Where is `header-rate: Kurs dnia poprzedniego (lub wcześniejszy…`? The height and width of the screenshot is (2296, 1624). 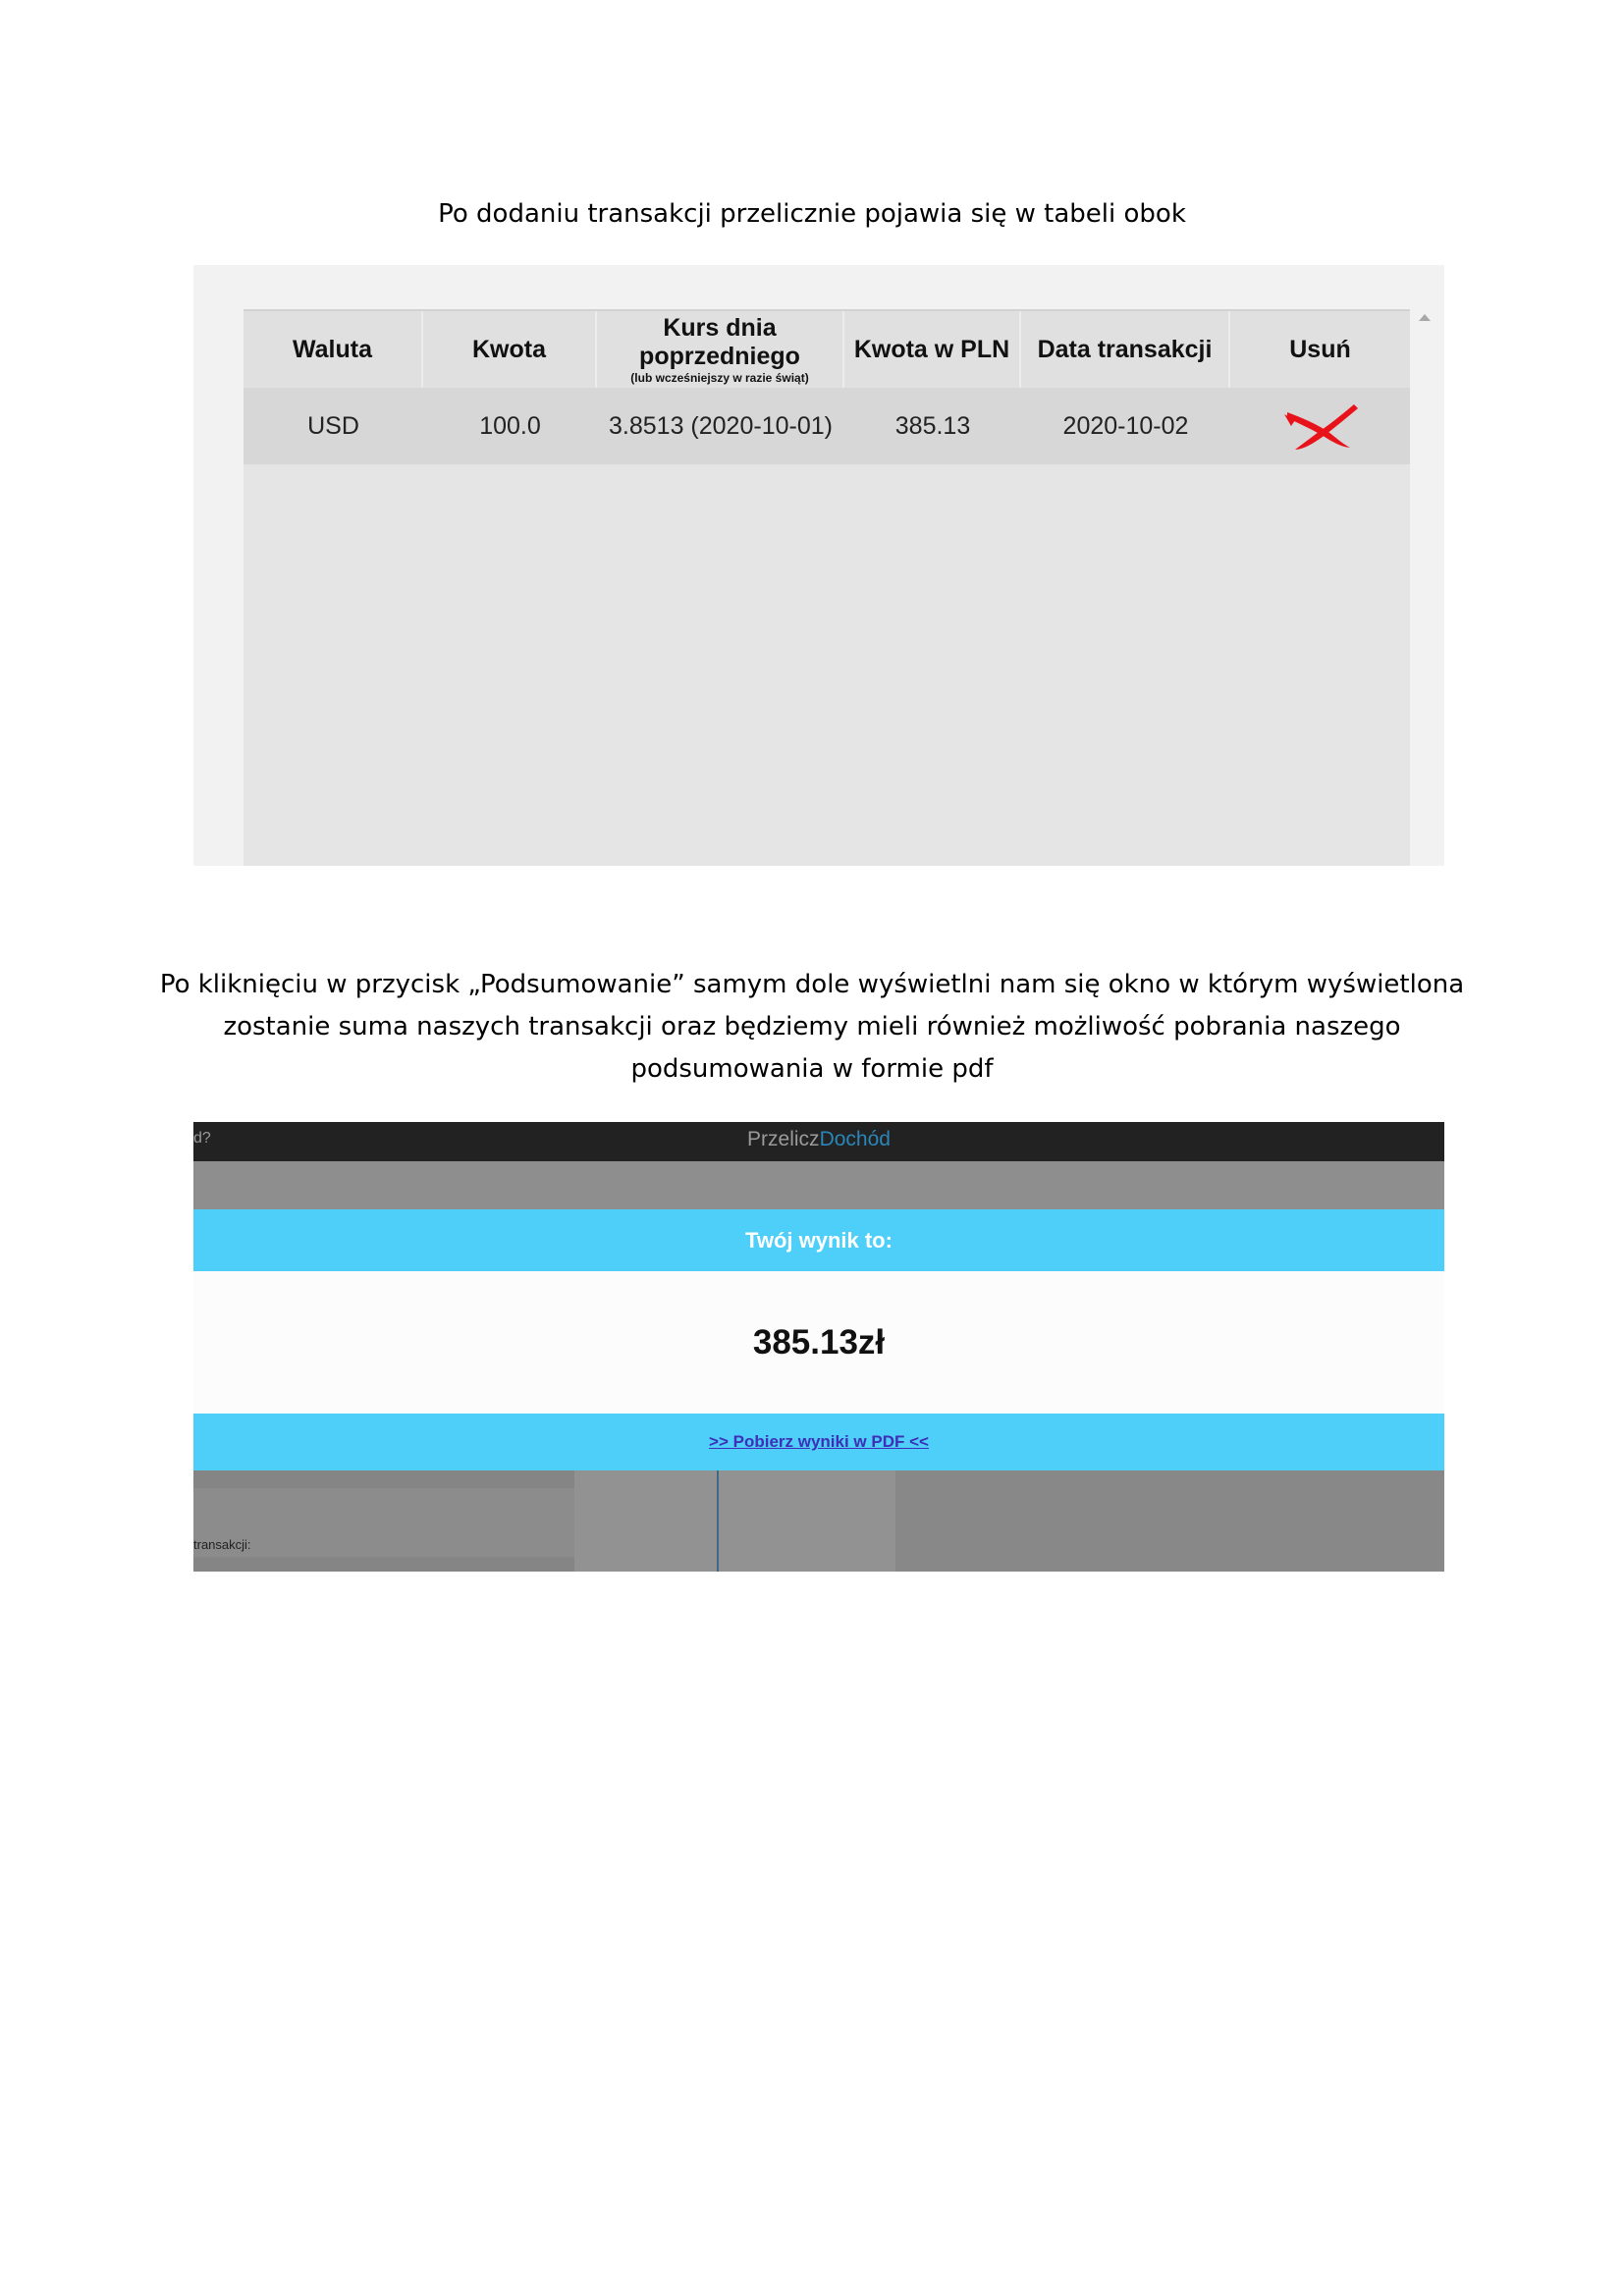 header-rate: Kurs dnia poprzedniego (lub wcześniejszy… is located at coordinates (720, 349).